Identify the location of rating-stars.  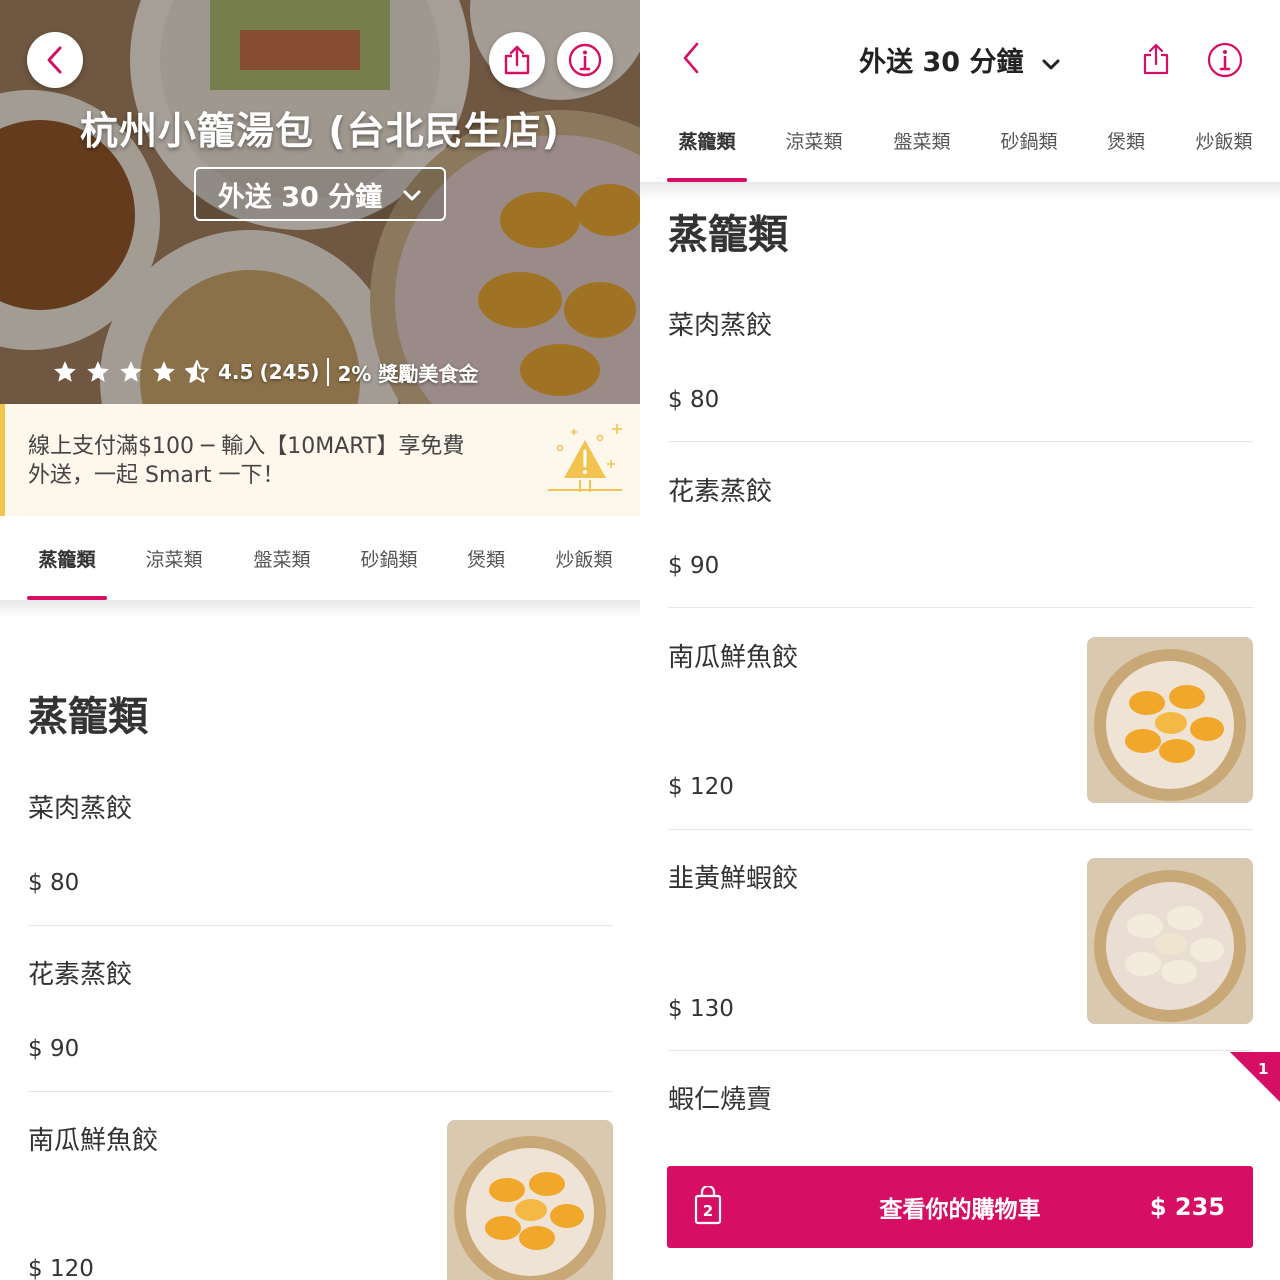
(131, 372).